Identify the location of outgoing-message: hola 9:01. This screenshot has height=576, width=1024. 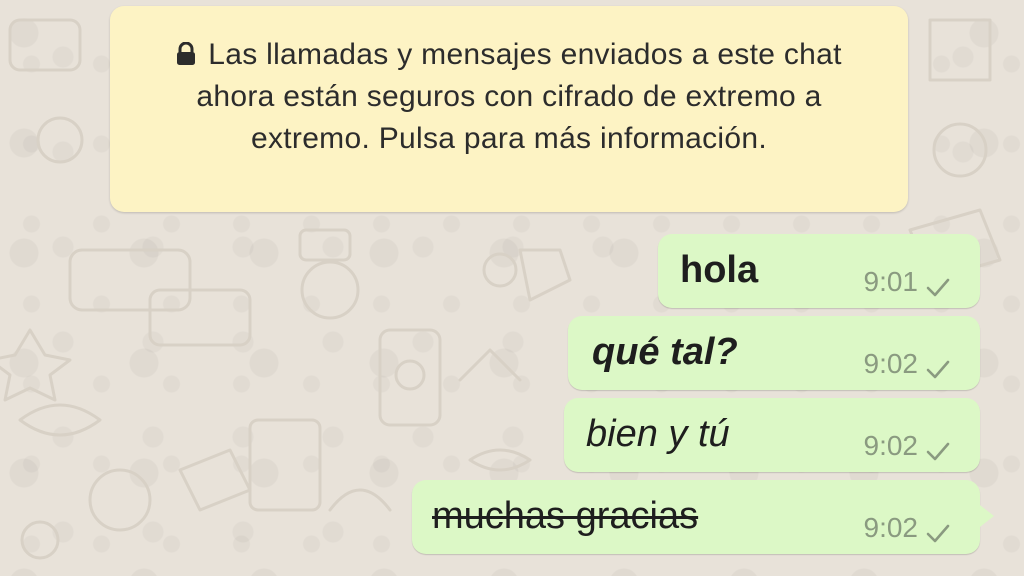
(819, 271).